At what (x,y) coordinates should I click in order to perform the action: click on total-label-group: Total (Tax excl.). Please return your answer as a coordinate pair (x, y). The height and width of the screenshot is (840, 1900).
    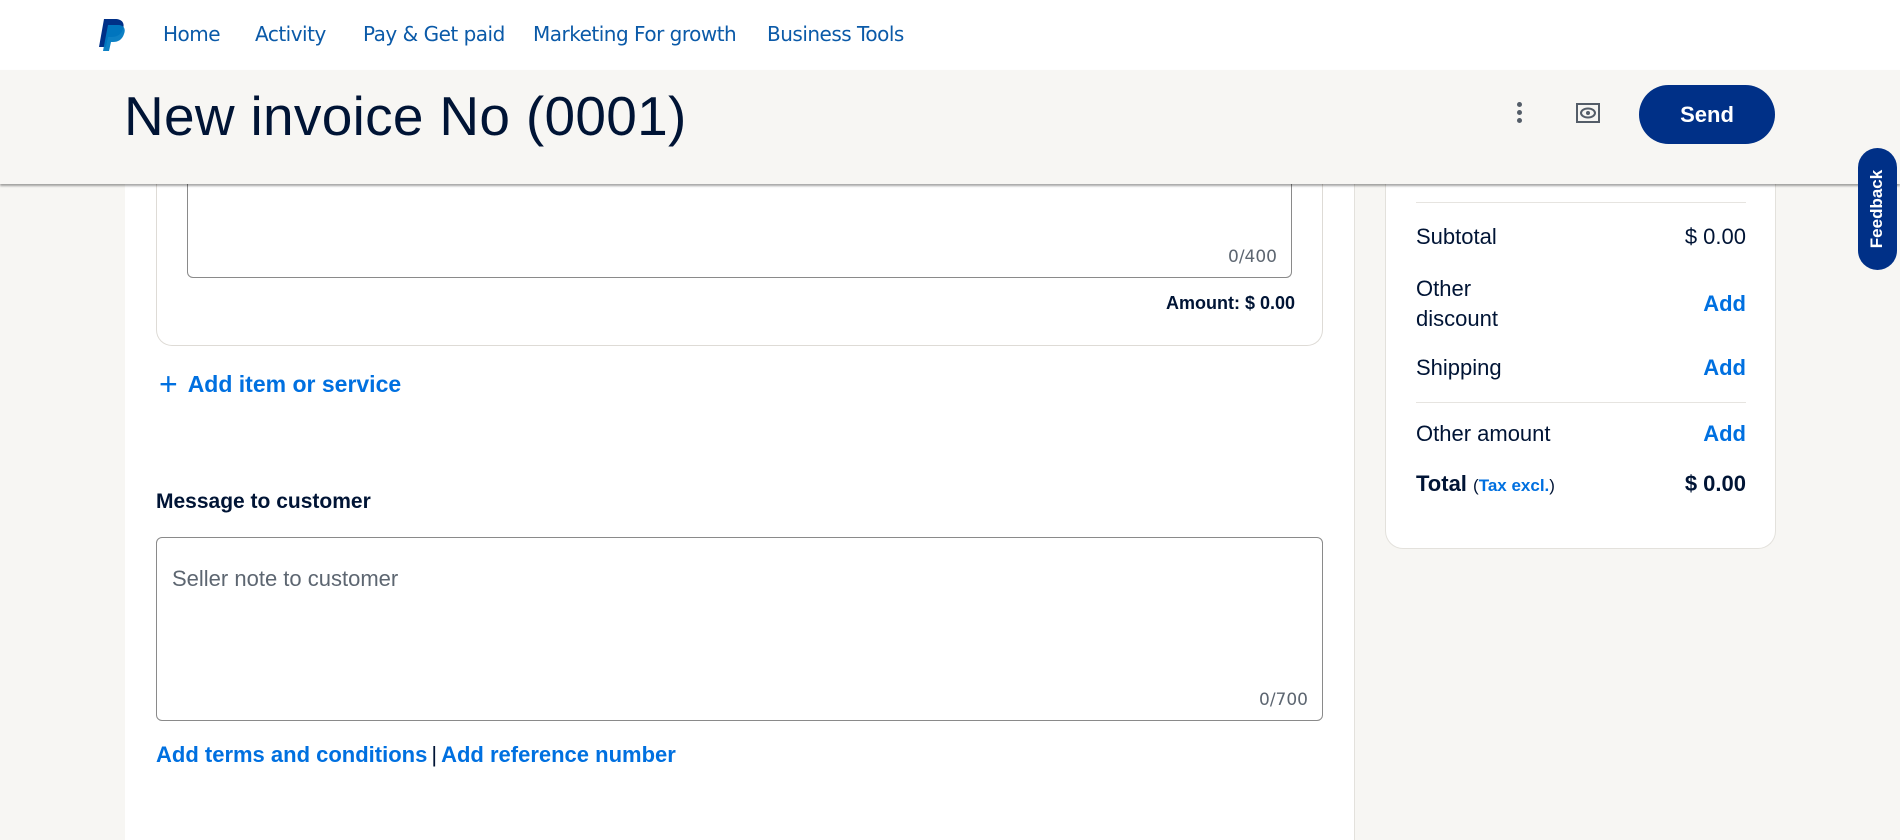
    Looking at the image, I should click on (1485, 484).